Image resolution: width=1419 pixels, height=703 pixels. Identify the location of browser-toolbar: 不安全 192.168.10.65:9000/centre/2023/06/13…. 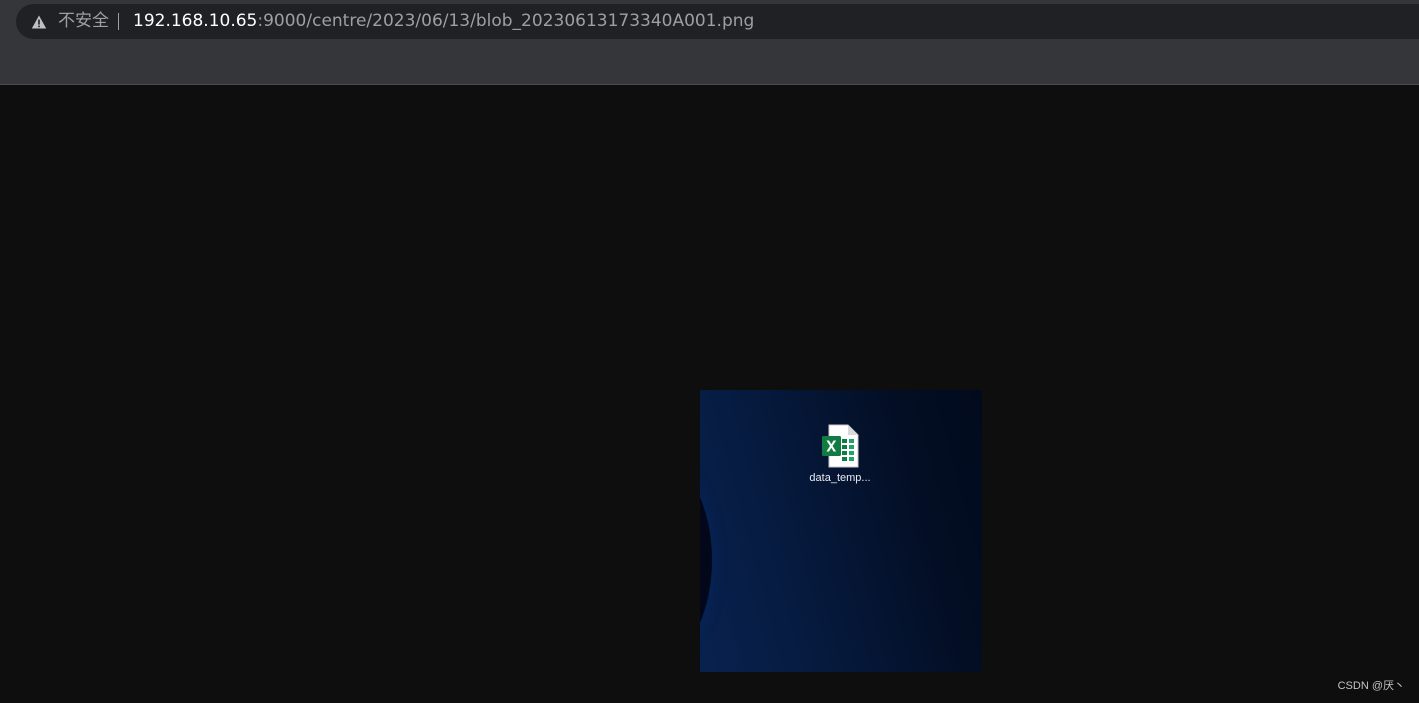
(709, 42).